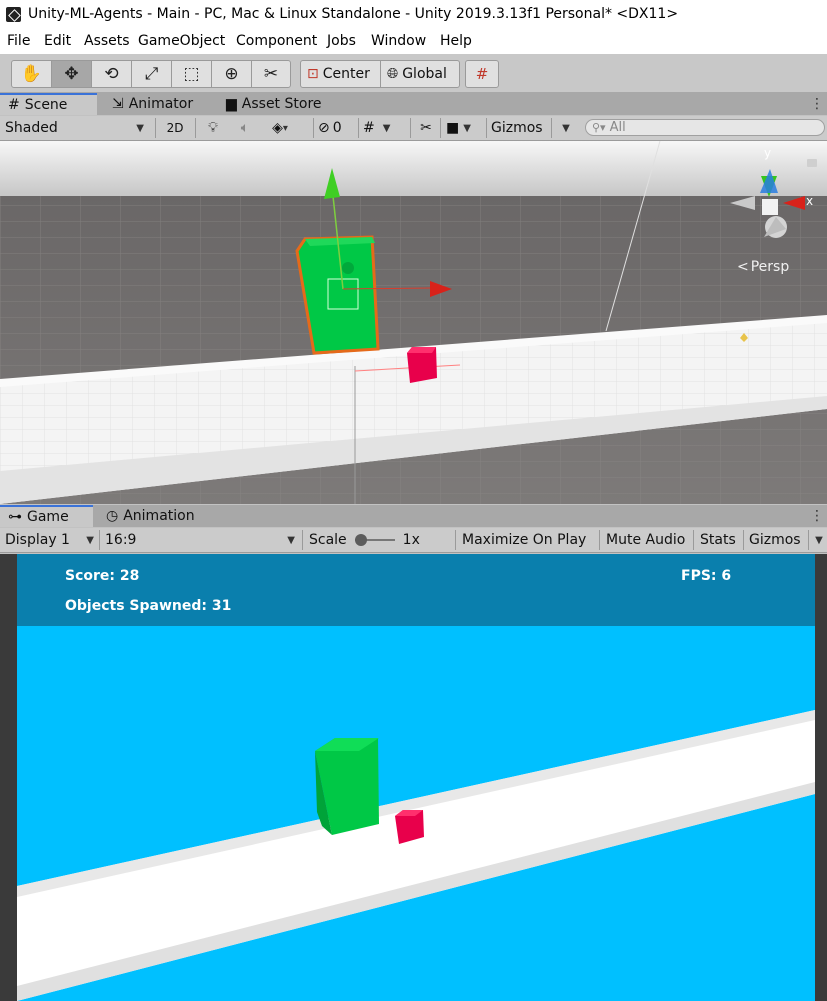 This screenshot has width=827, height=1001. I want to click on menu-edit: Edit, so click(57, 41).